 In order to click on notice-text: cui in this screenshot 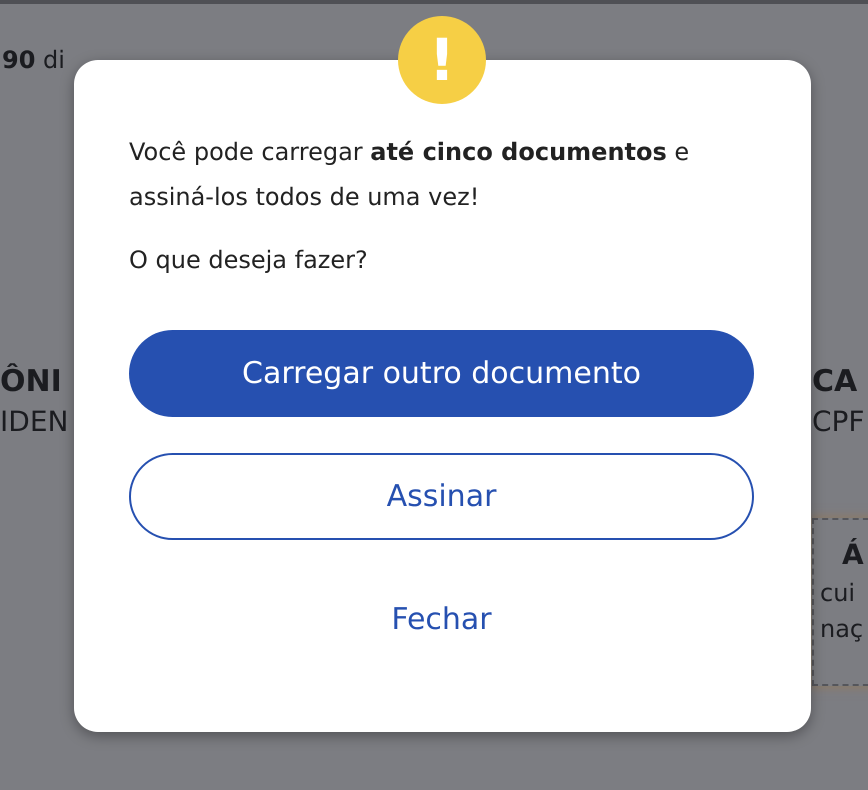, I will do `click(838, 593)`.